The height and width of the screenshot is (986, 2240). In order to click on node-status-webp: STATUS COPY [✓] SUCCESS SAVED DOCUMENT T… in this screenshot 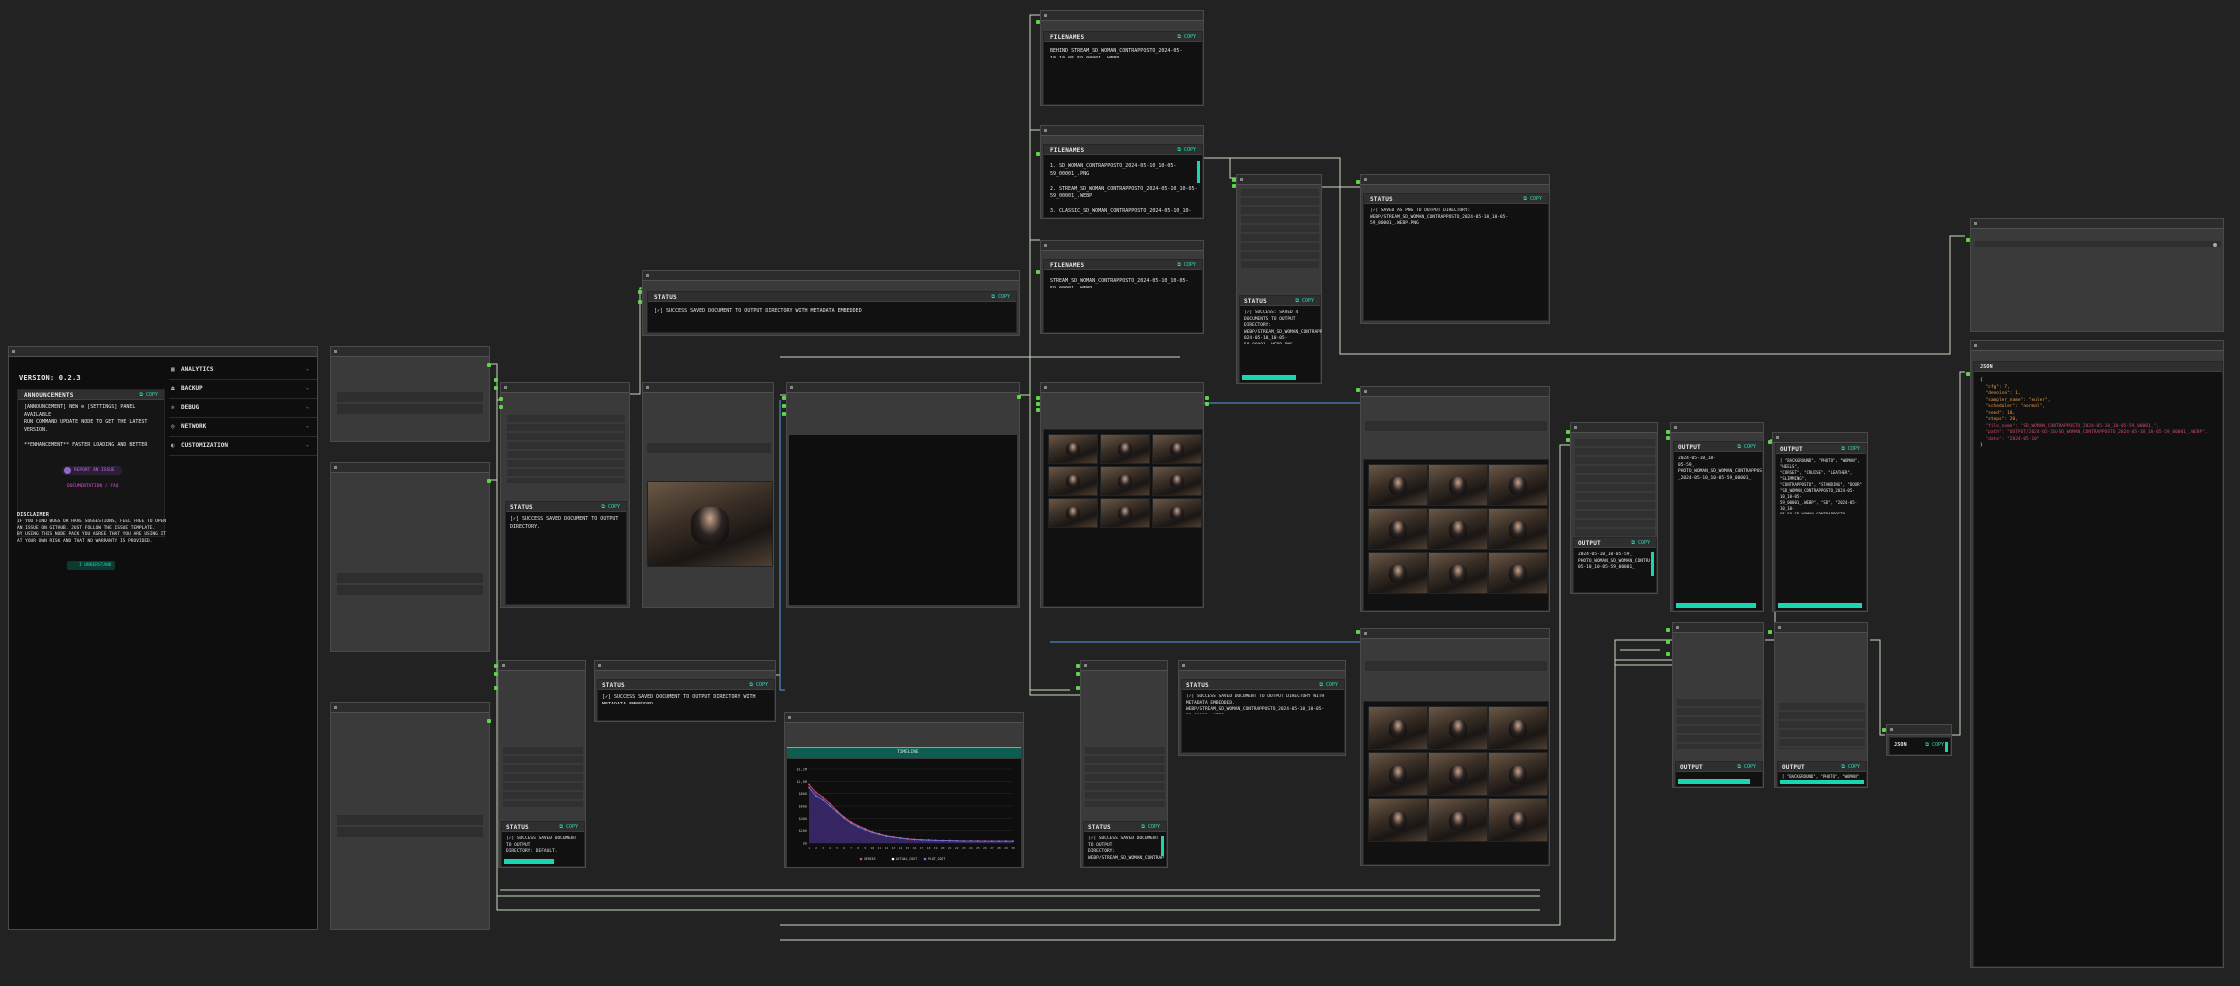, I will do `click(1262, 708)`.